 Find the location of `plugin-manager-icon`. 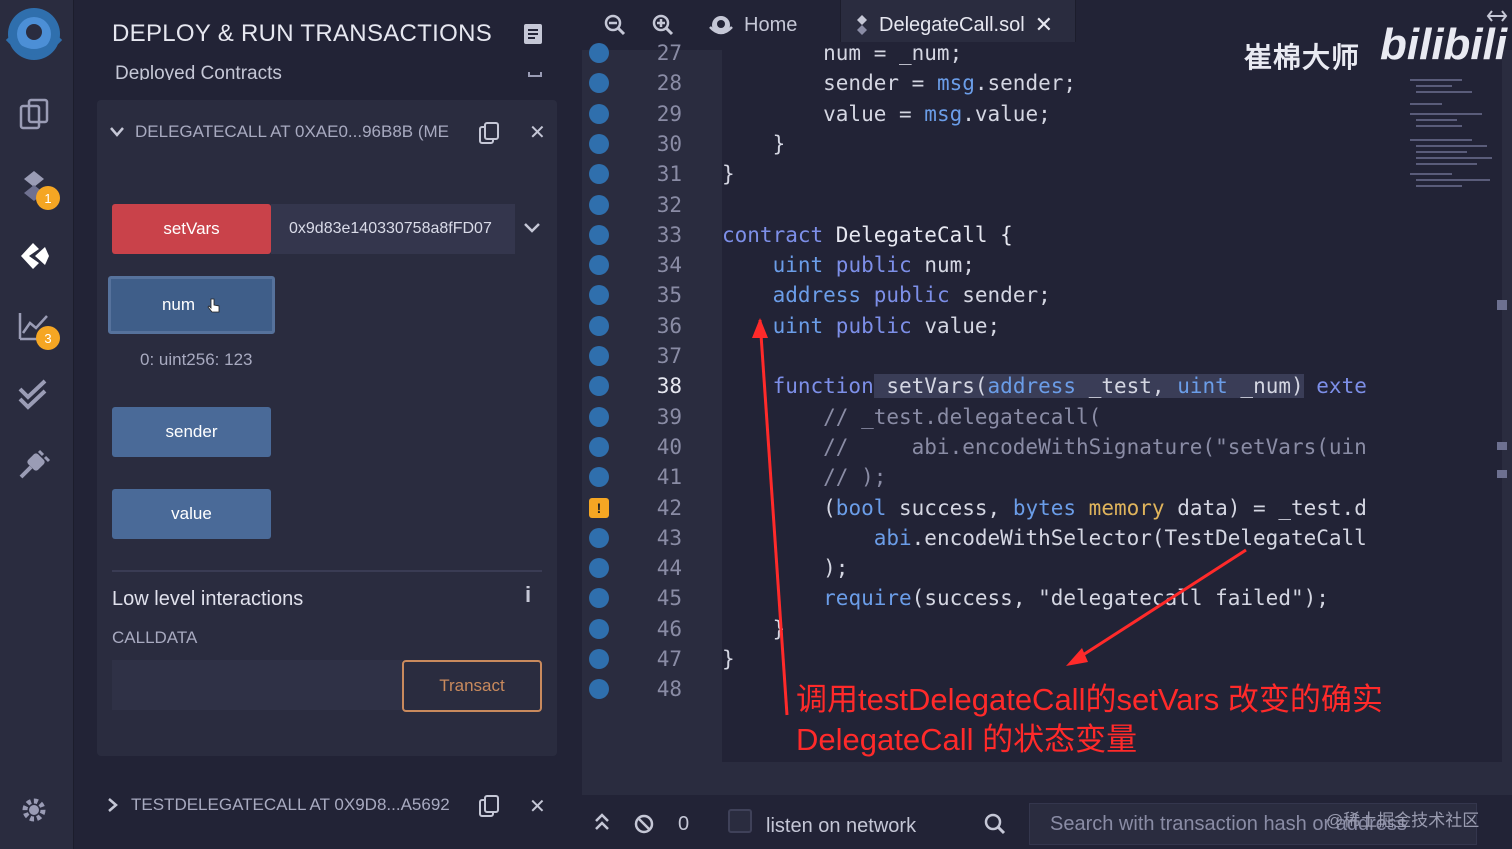

plugin-manager-icon is located at coordinates (34, 464).